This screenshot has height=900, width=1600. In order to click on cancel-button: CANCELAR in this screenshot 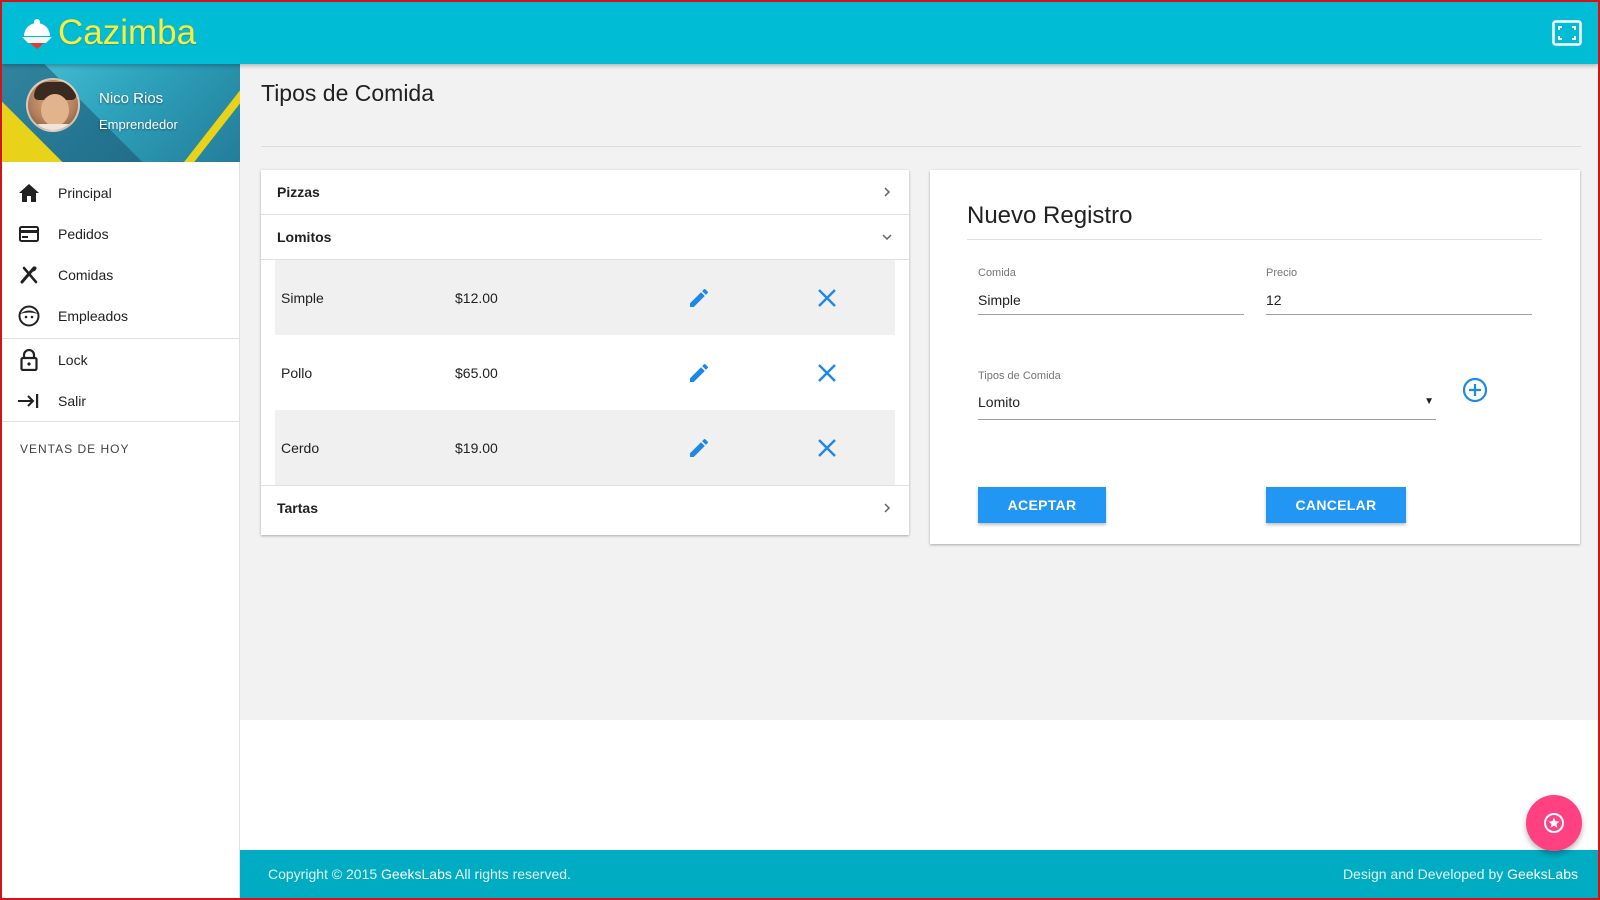, I will do `click(1336, 505)`.